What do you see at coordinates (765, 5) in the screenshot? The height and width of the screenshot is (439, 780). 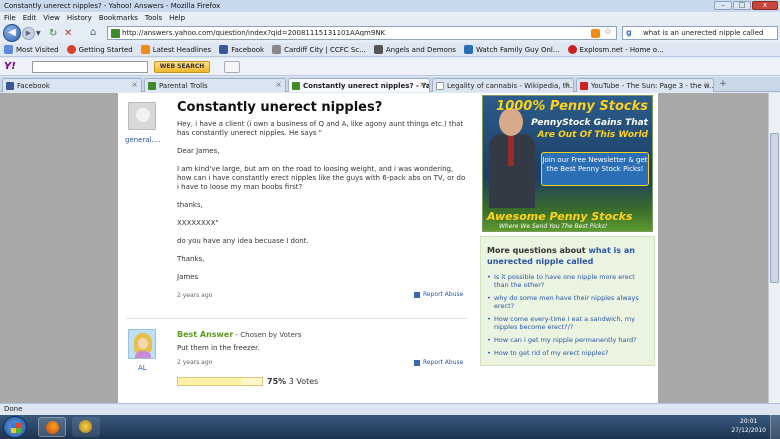 I see `close-button: x` at bounding box center [765, 5].